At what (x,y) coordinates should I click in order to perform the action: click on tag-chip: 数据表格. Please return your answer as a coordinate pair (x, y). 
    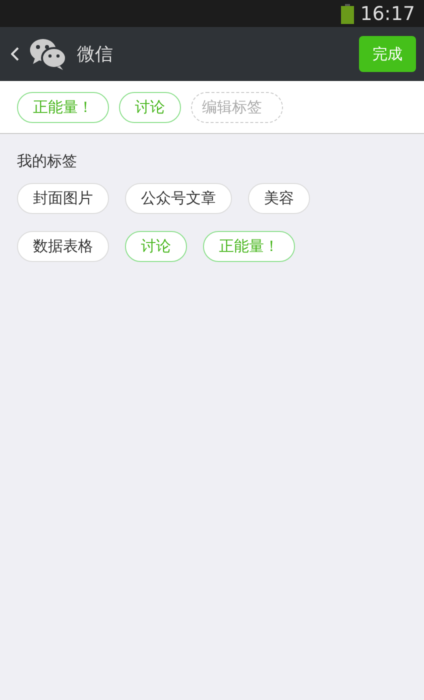
    Looking at the image, I should click on (63, 246).